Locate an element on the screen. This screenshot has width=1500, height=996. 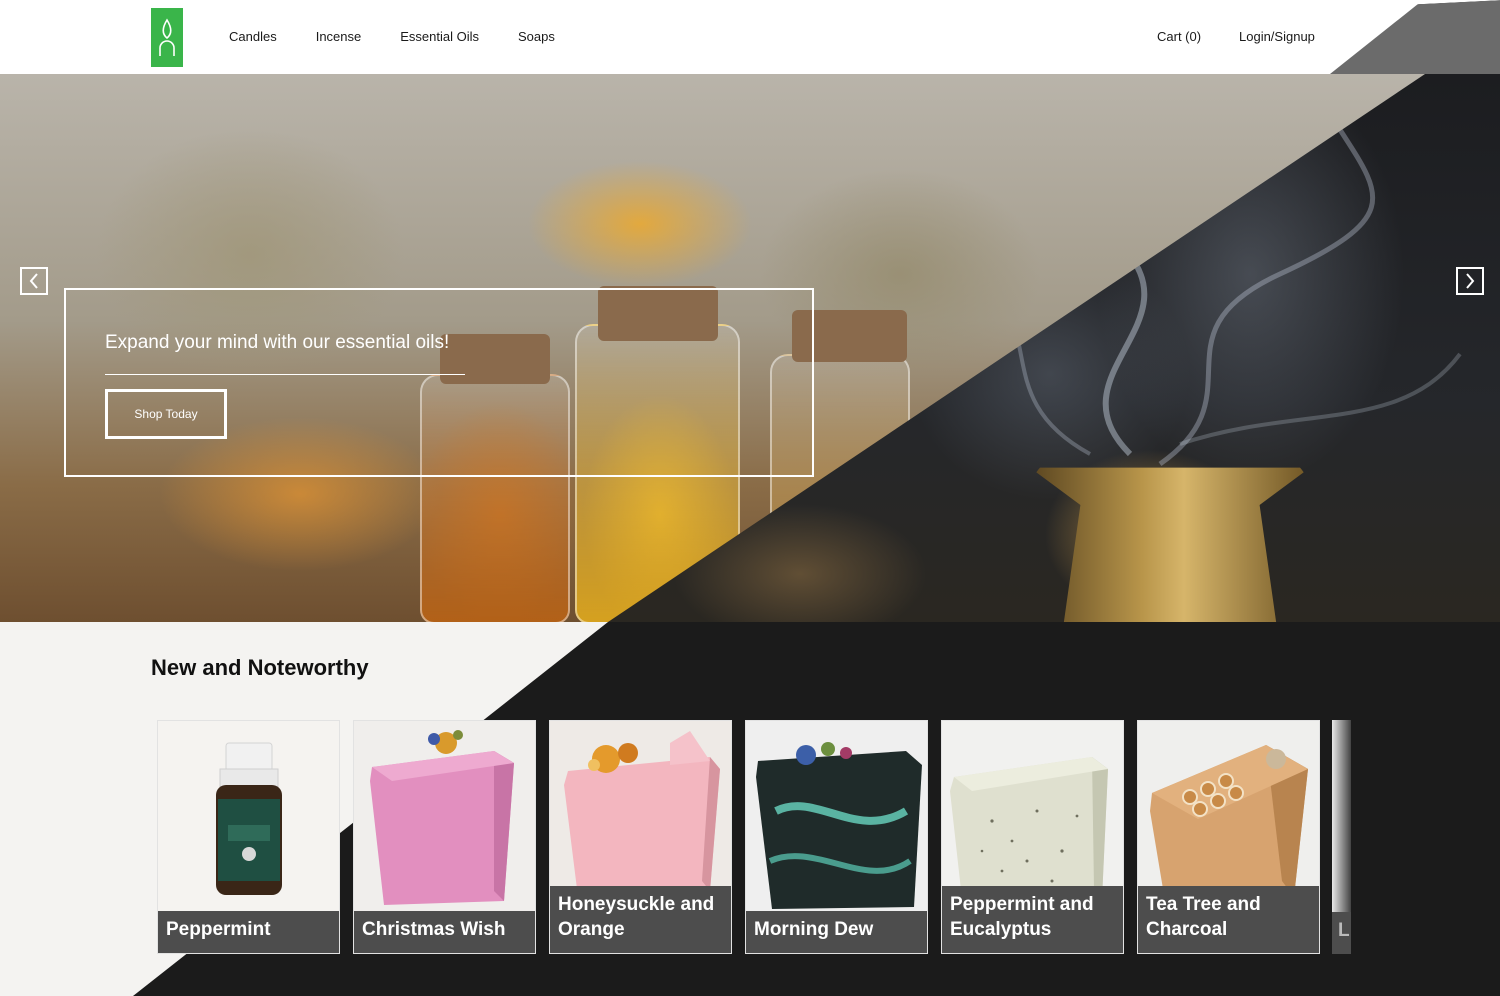
chevron-left-icon is located at coordinates (33, 281).